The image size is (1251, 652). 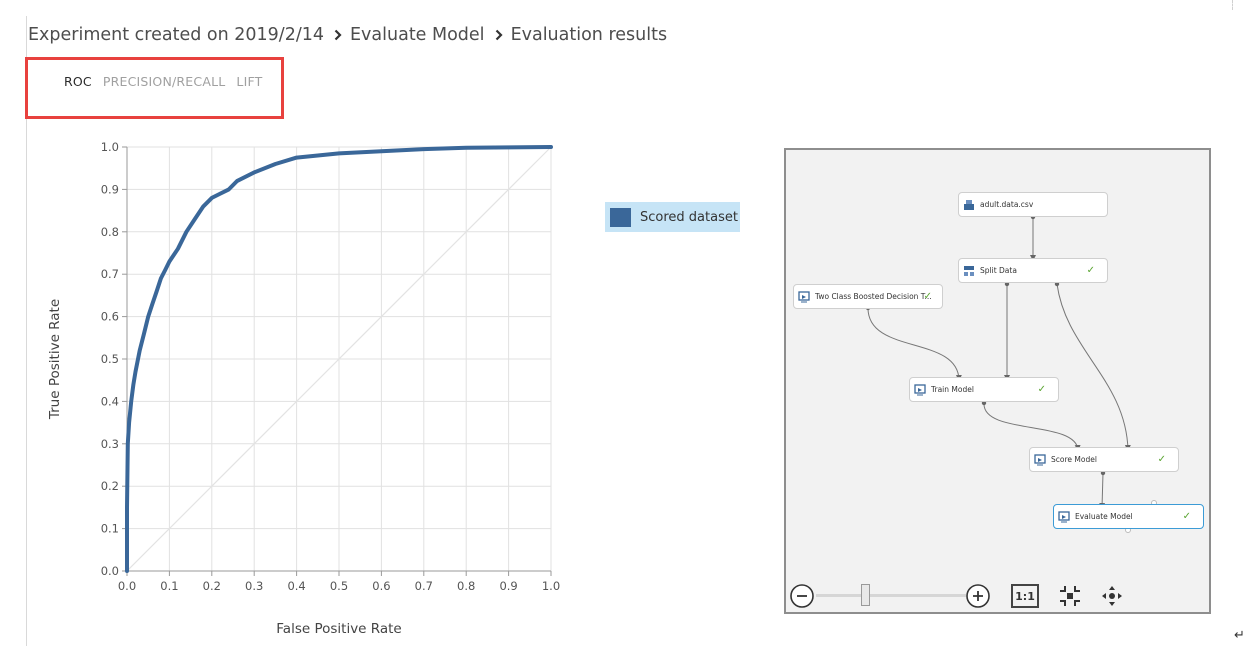 I want to click on zoom-slider-thumb, so click(x=865, y=595).